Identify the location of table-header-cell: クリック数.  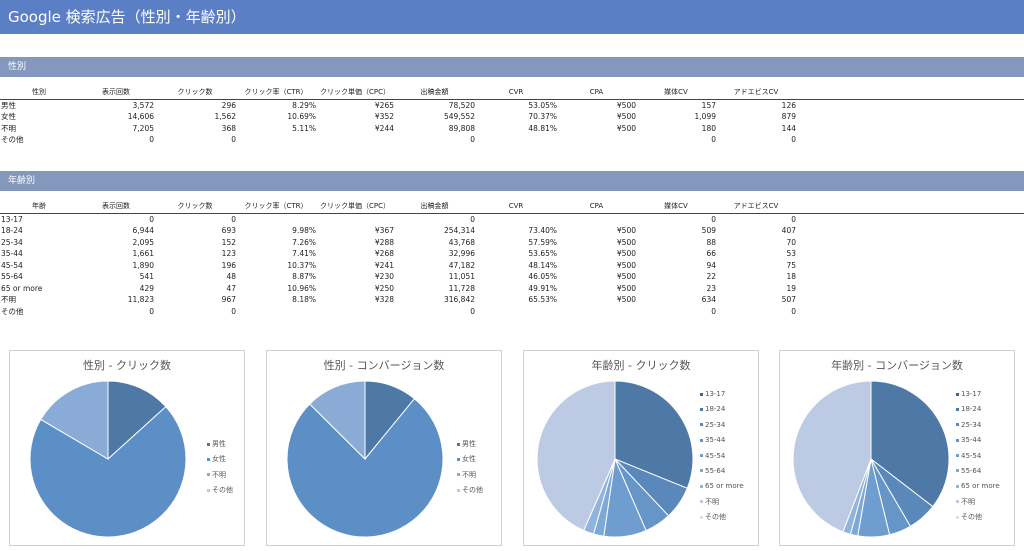
(195, 207).